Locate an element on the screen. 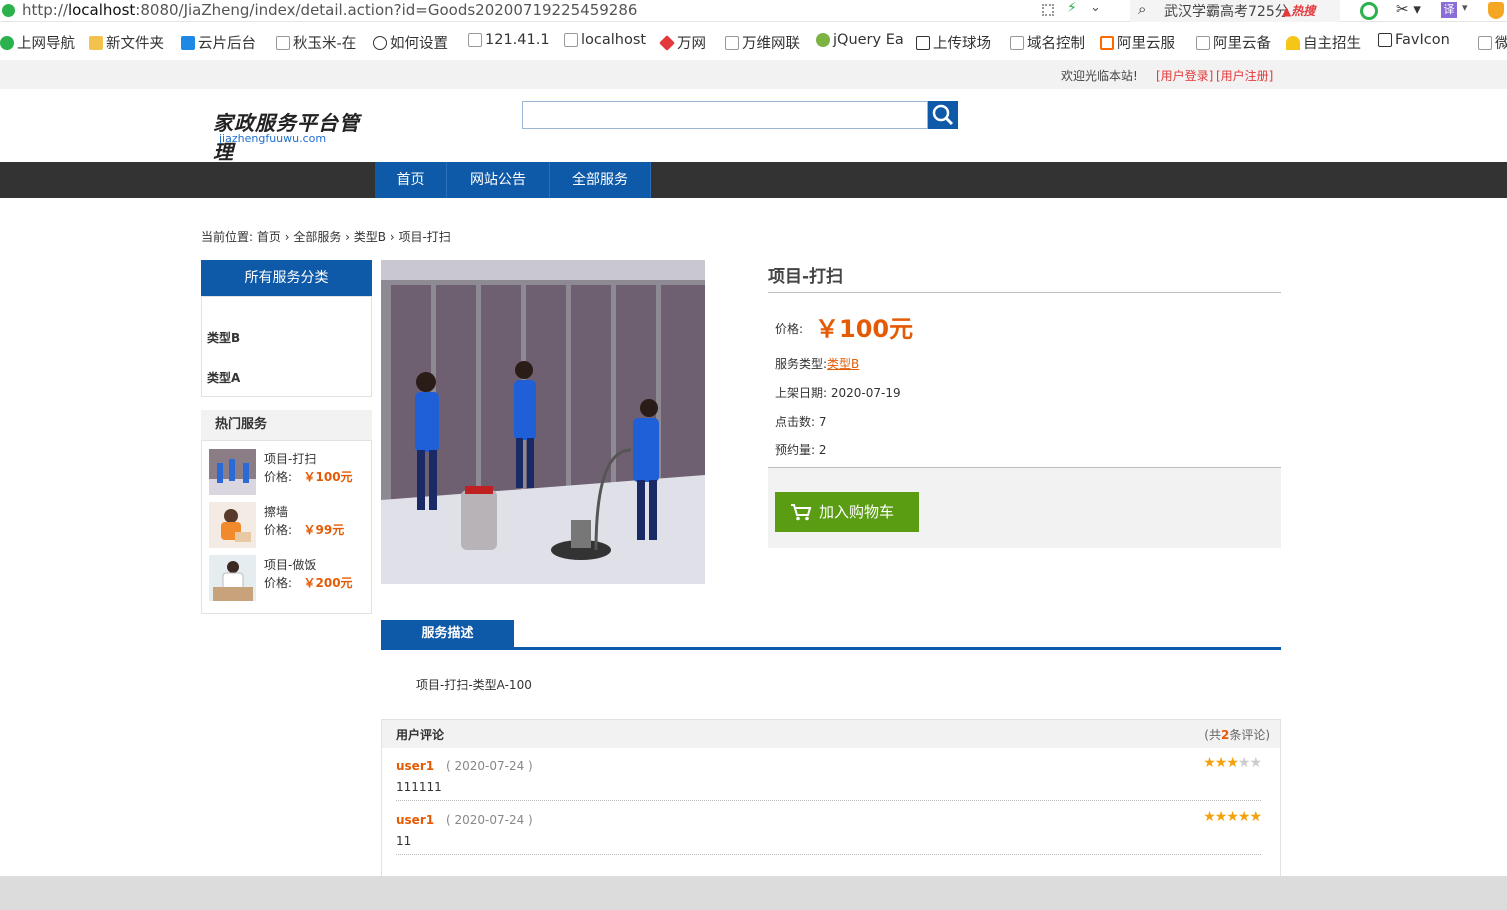 Image resolution: width=1507 pixels, height=910 pixels. paw-icon is located at coordinates (380, 42).